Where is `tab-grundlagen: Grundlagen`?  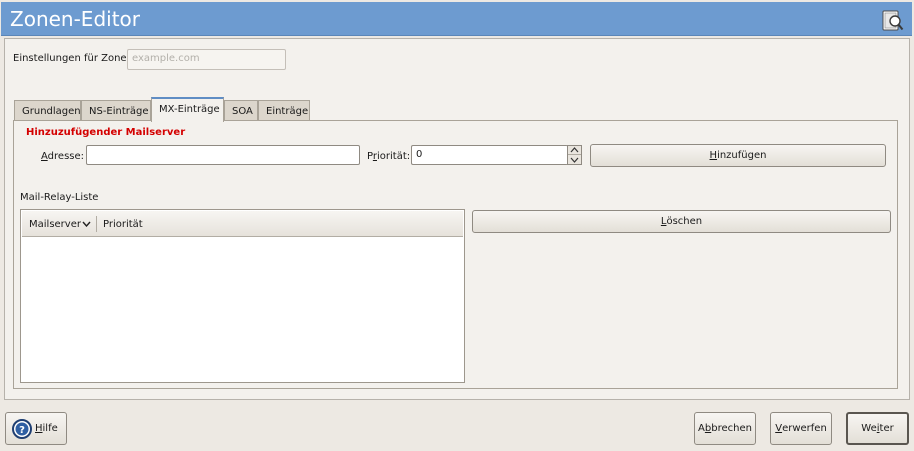
tab-grundlagen: Grundlagen is located at coordinates (47, 110).